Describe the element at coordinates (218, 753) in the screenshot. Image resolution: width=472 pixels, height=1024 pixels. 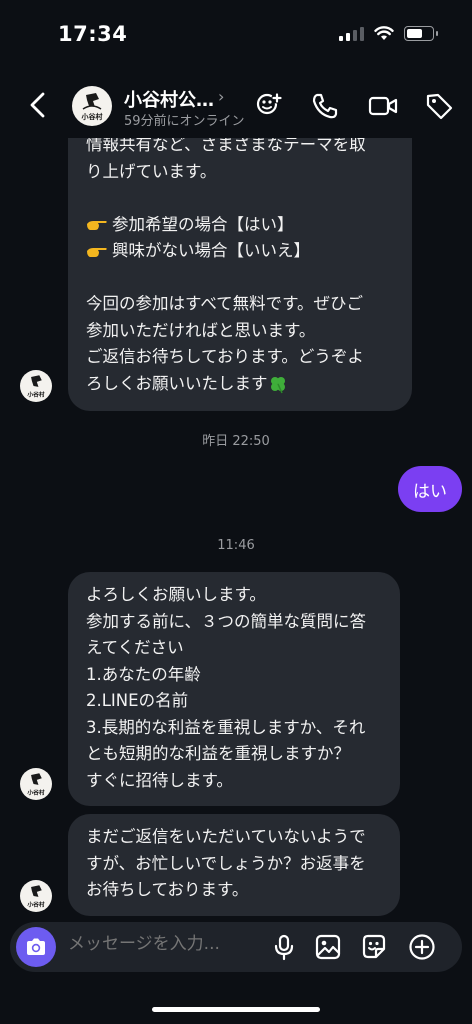
I see `message-text: とも短期的な利益を重視しますか？` at that location.